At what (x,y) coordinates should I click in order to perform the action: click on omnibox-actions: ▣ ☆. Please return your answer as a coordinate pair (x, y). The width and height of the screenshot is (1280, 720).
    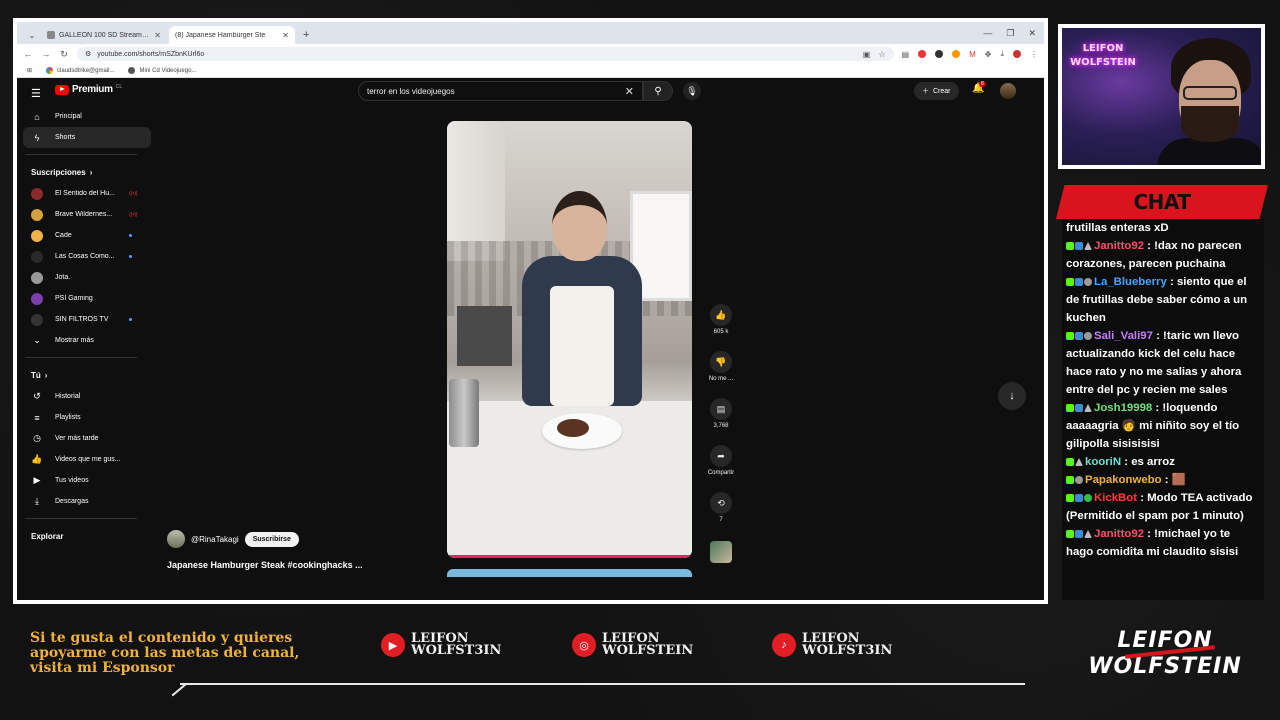
    Looking at the image, I should click on (874, 54).